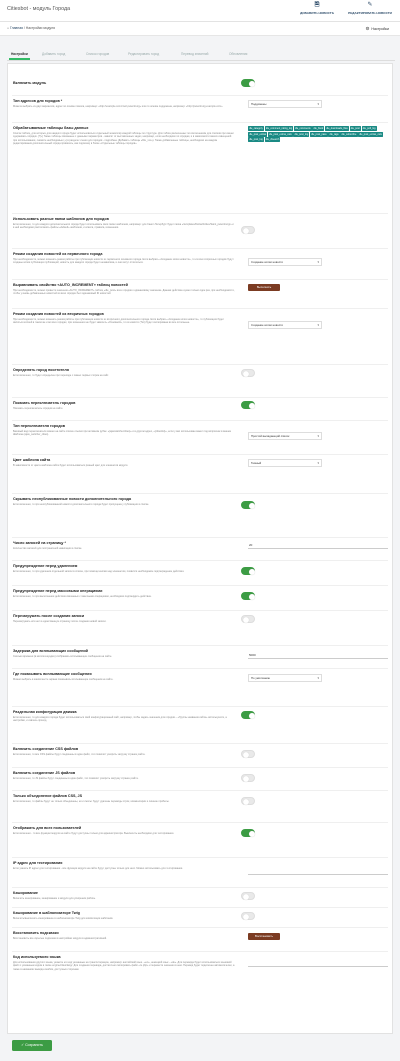  Describe the element at coordinates (248, 916) in the screenshot. I see `twig-cache-toggle` at that location.